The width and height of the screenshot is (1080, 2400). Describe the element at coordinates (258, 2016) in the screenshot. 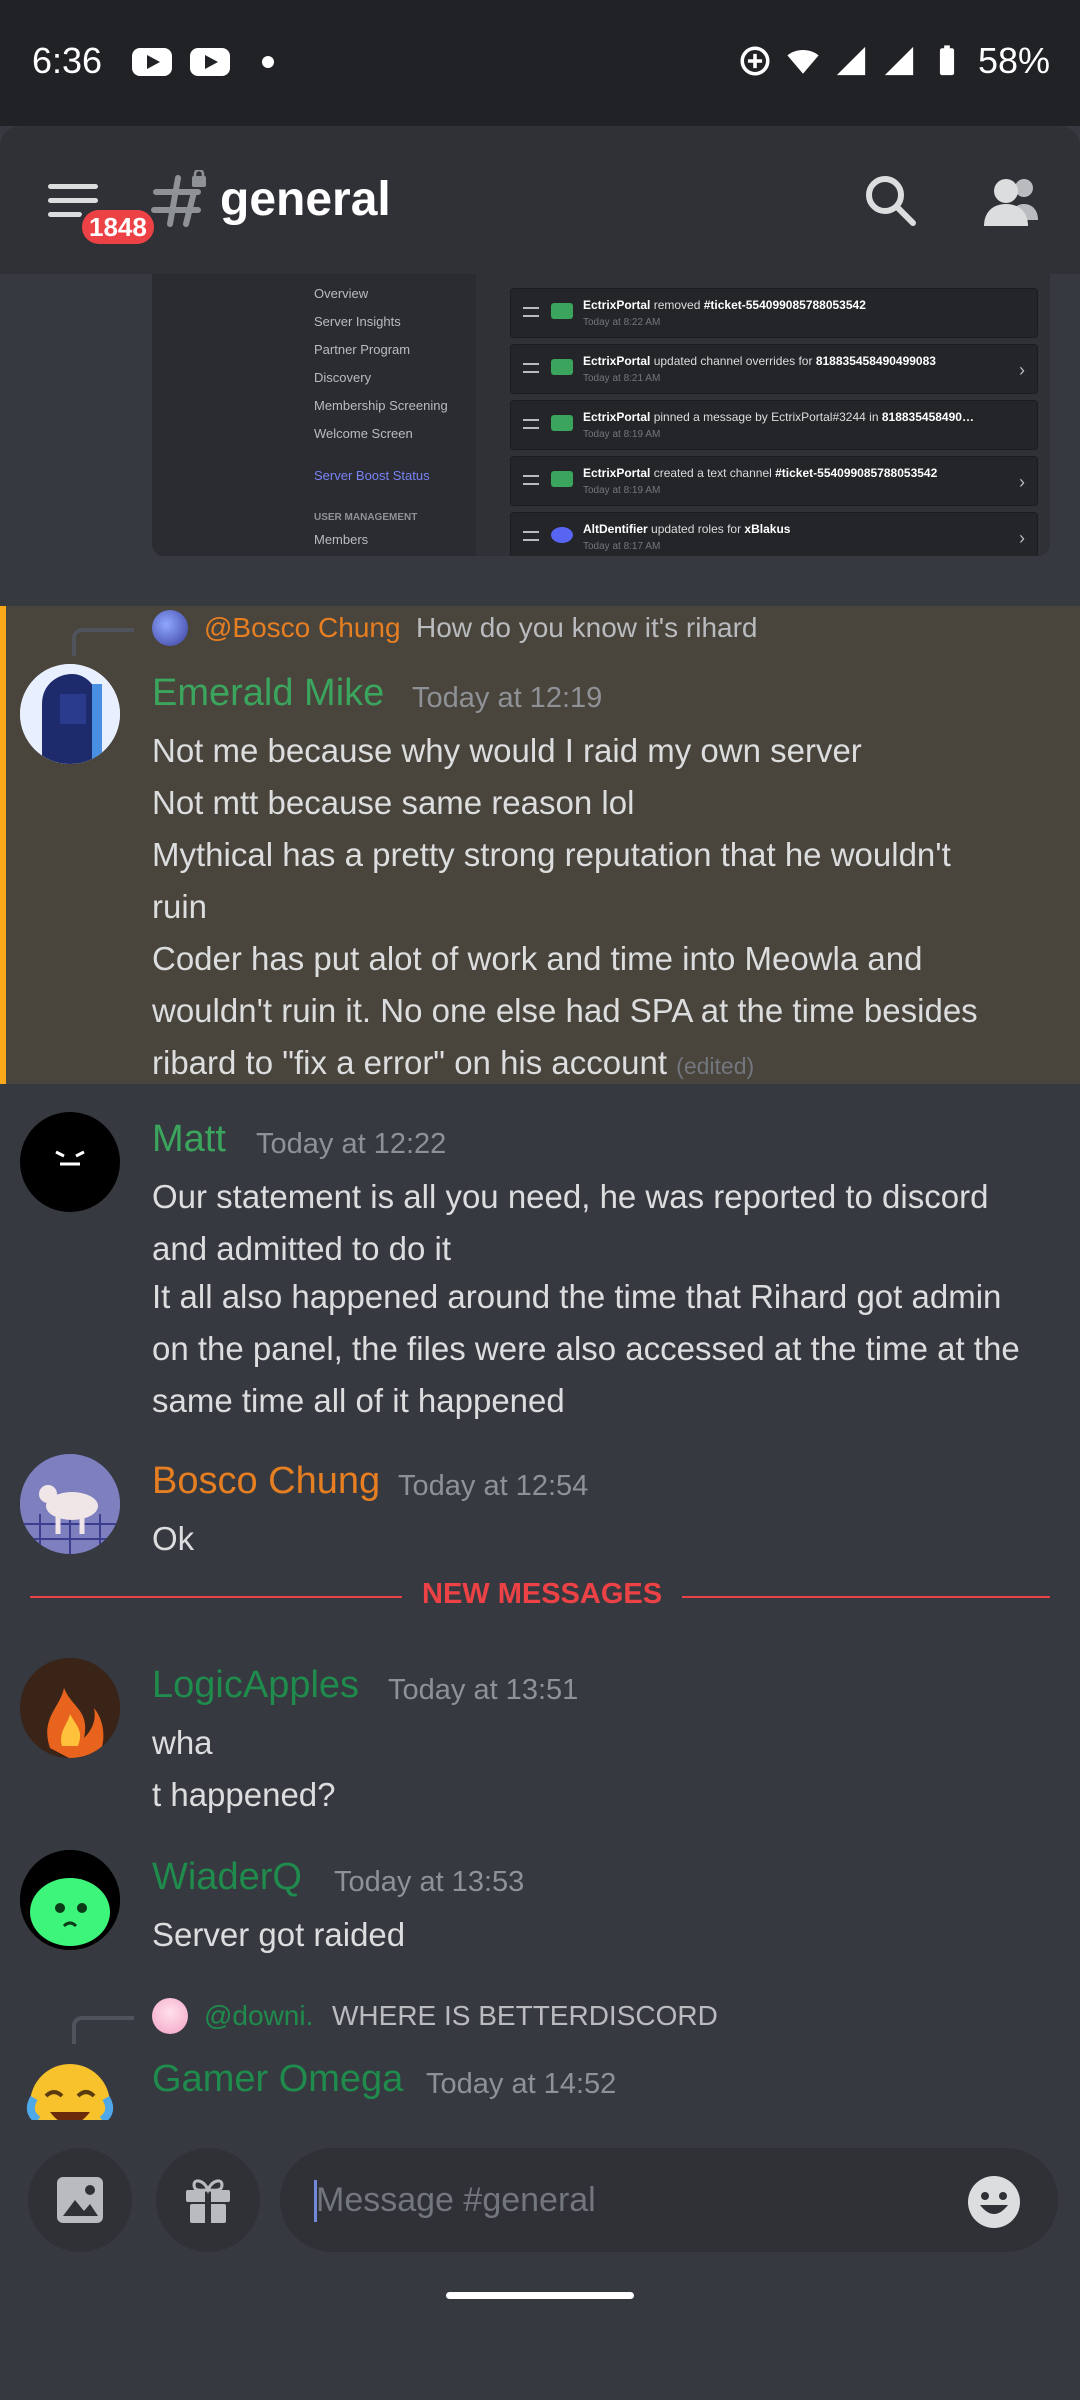

I see `reply-mention: @downi.` at that location.